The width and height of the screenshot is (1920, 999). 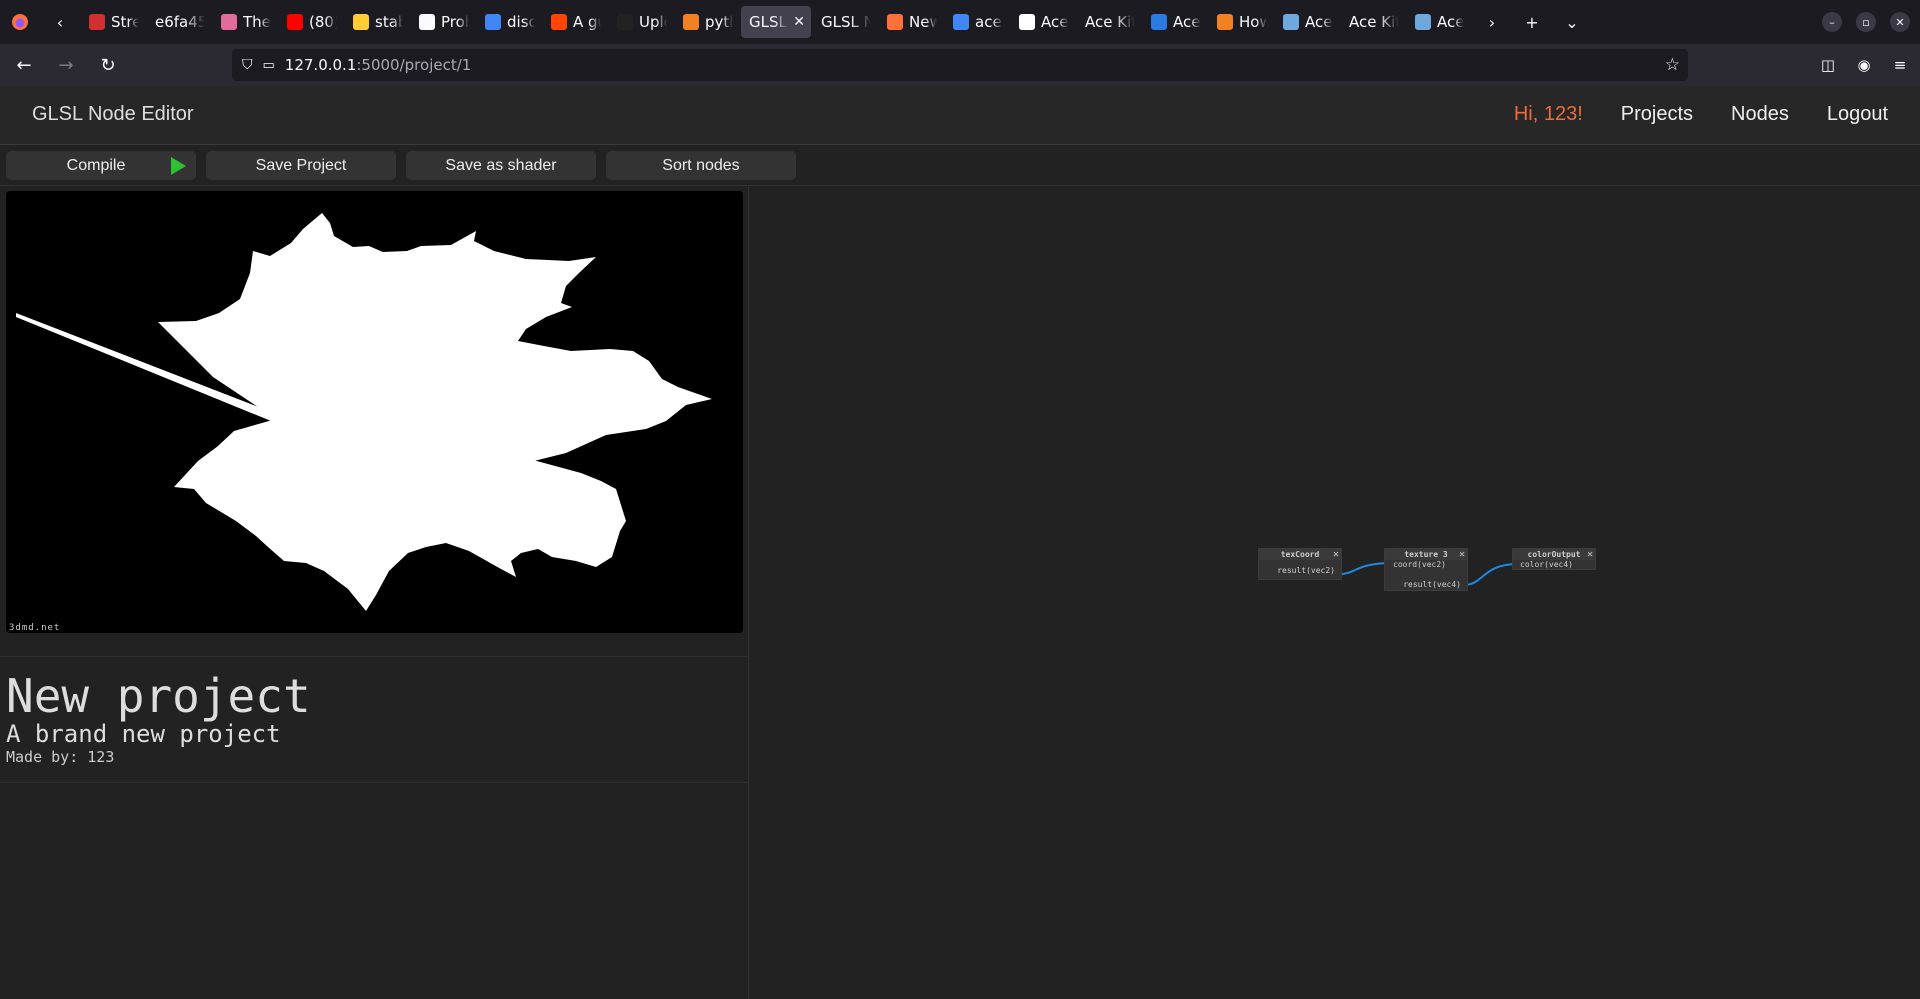 What do you see at coordinates (509, 22) in the screenshot?
I see `browser-tab: disco` at bounding box center [509, 22].